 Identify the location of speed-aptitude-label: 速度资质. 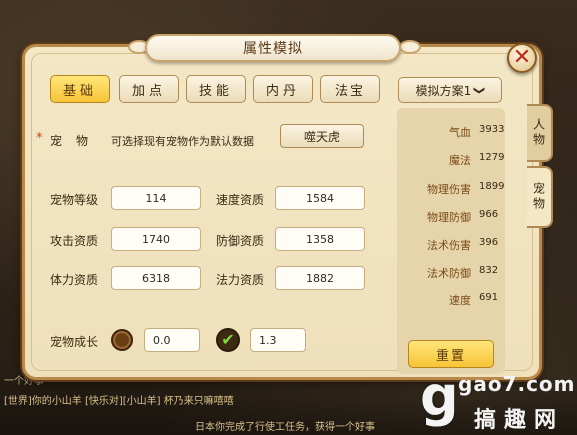
(240, 200).